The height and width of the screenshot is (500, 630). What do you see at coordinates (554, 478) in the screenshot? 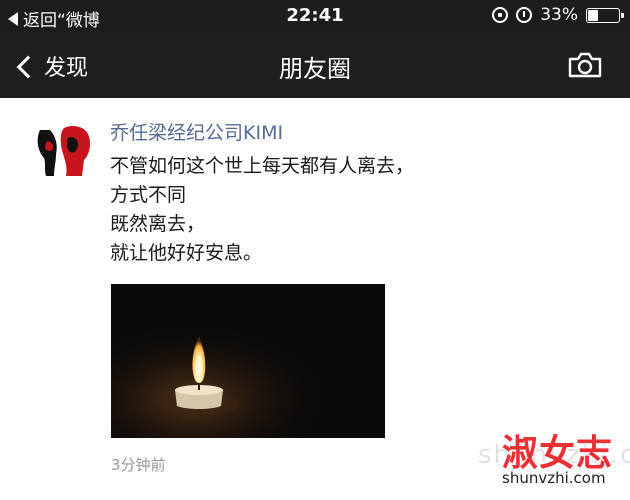
I see `watermark-url: shunvzhi.com` at bounding box center [554, 478].